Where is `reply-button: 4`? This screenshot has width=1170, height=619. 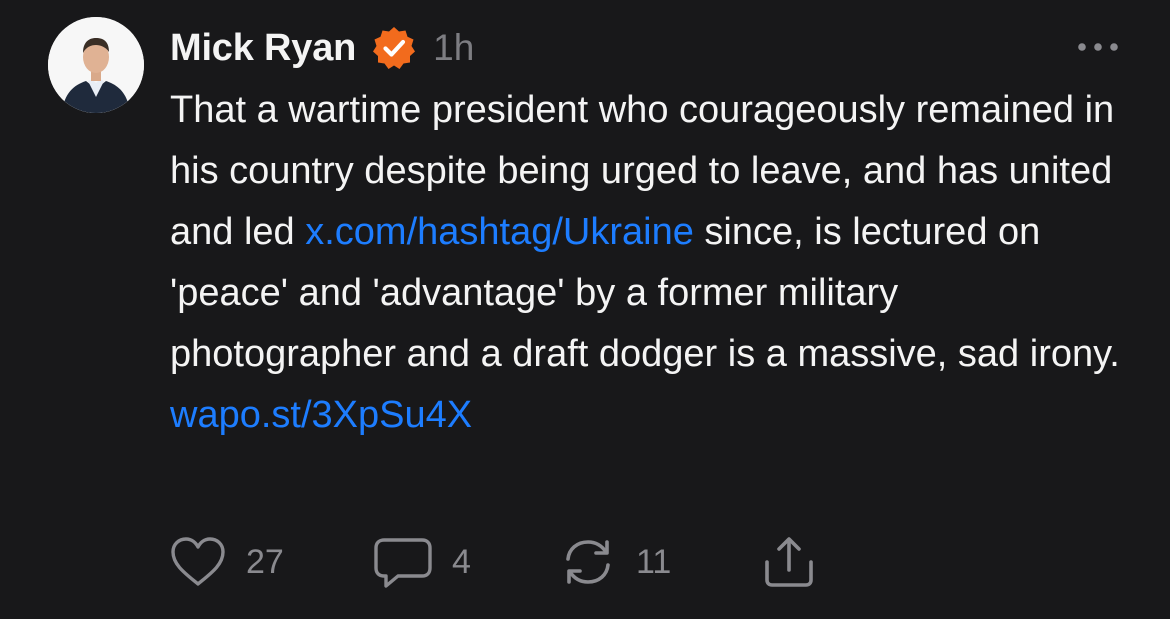
reply-button: 4 is located at coordinates (421, 562).